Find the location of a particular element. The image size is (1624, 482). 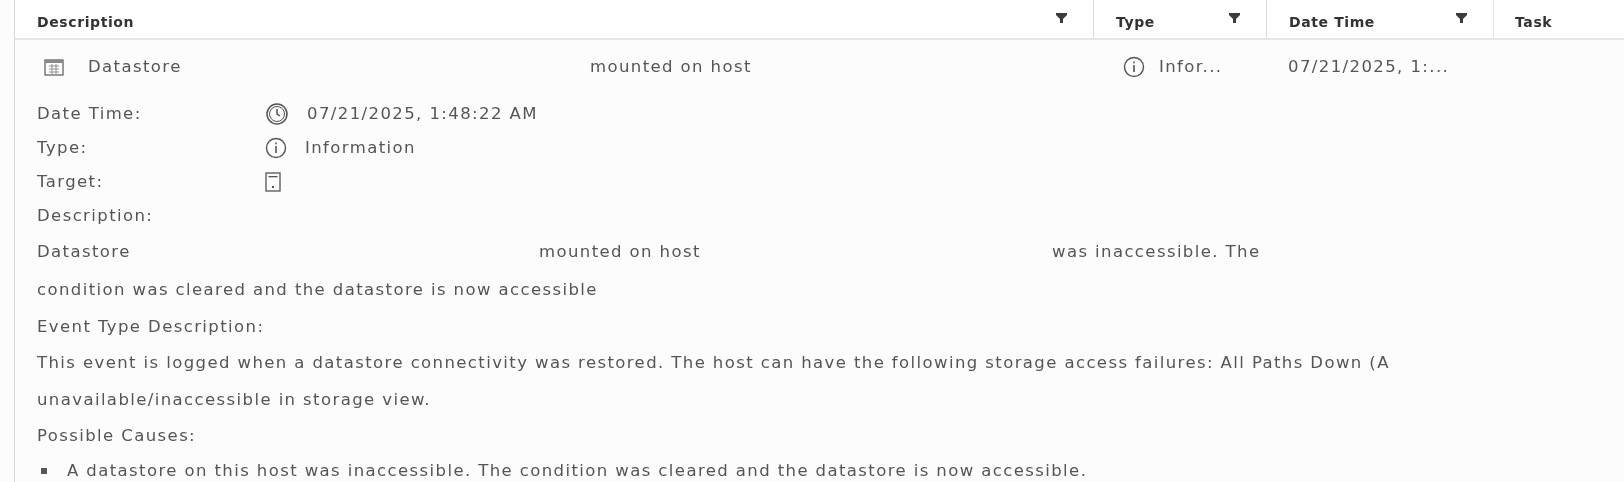

field-label: Date Time: is located at coordinates (90, 113).